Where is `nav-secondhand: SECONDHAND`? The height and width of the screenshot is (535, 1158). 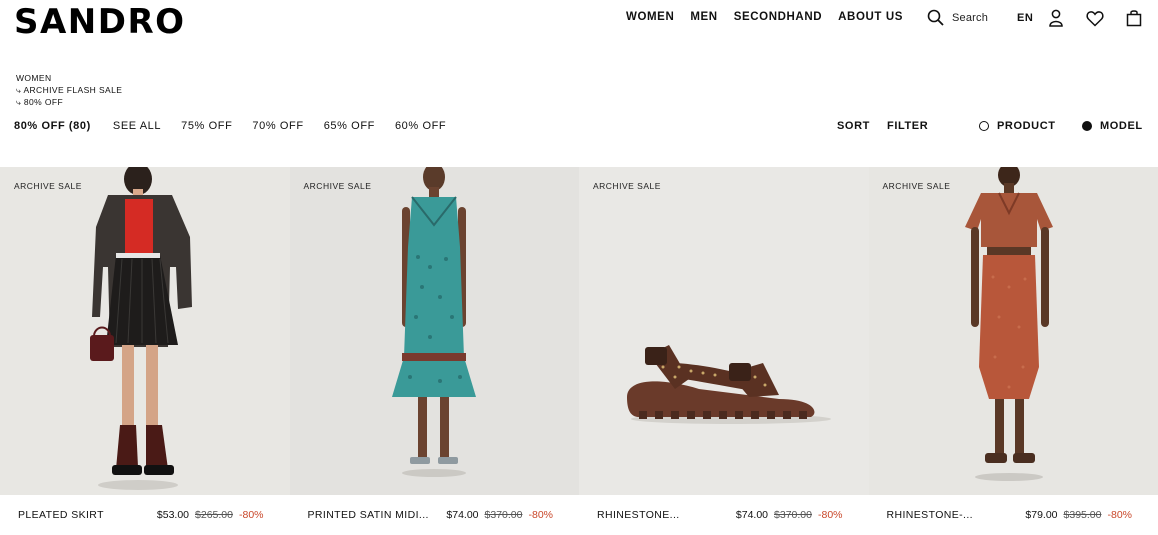 nav-secondhand: SECONDHAND is located at coordinates (778, 17).